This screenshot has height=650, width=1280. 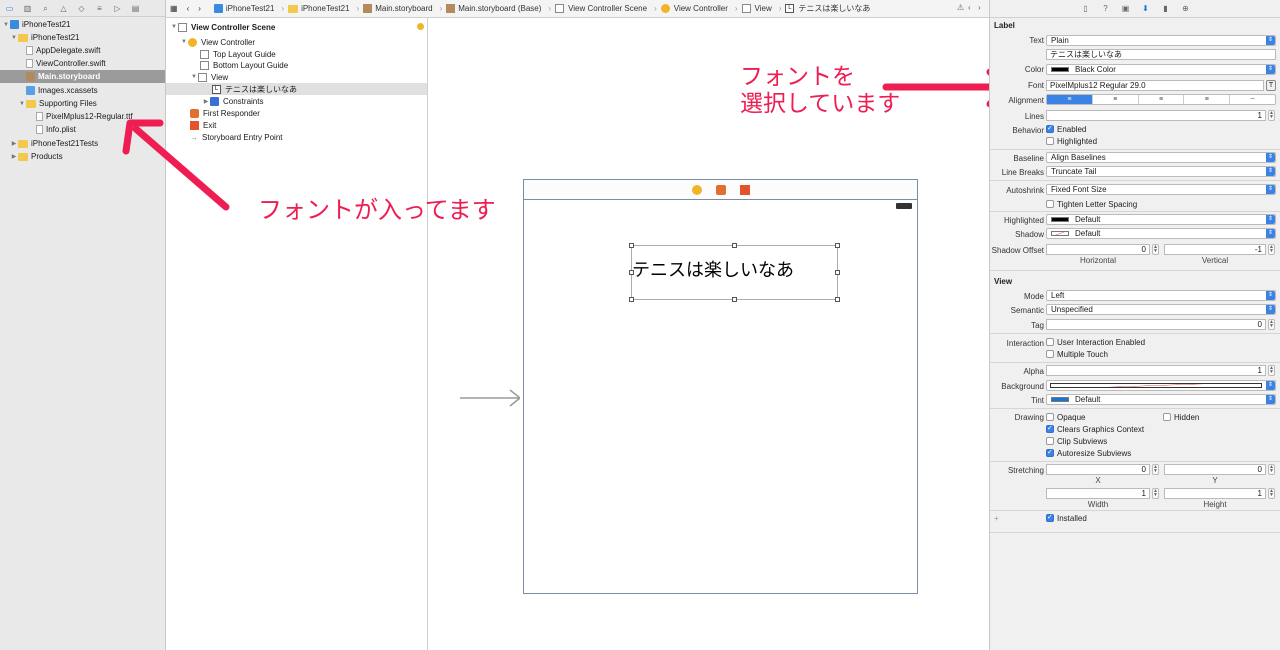 I want to click on view-controller-icon, so click(x=696, y=189).